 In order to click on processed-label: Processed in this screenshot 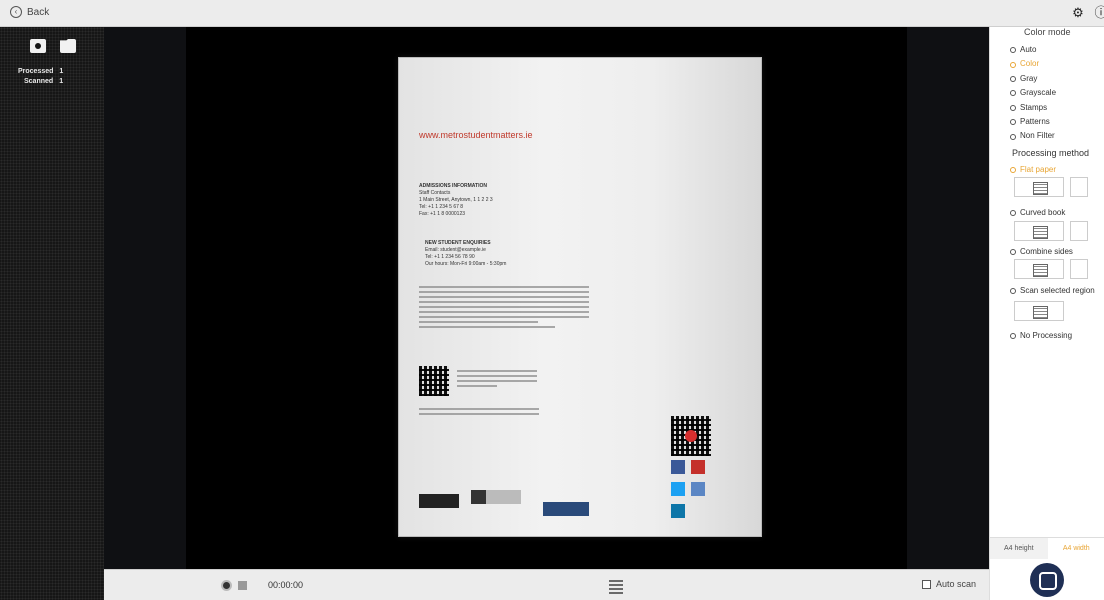, I will do `click(36, 71)`.